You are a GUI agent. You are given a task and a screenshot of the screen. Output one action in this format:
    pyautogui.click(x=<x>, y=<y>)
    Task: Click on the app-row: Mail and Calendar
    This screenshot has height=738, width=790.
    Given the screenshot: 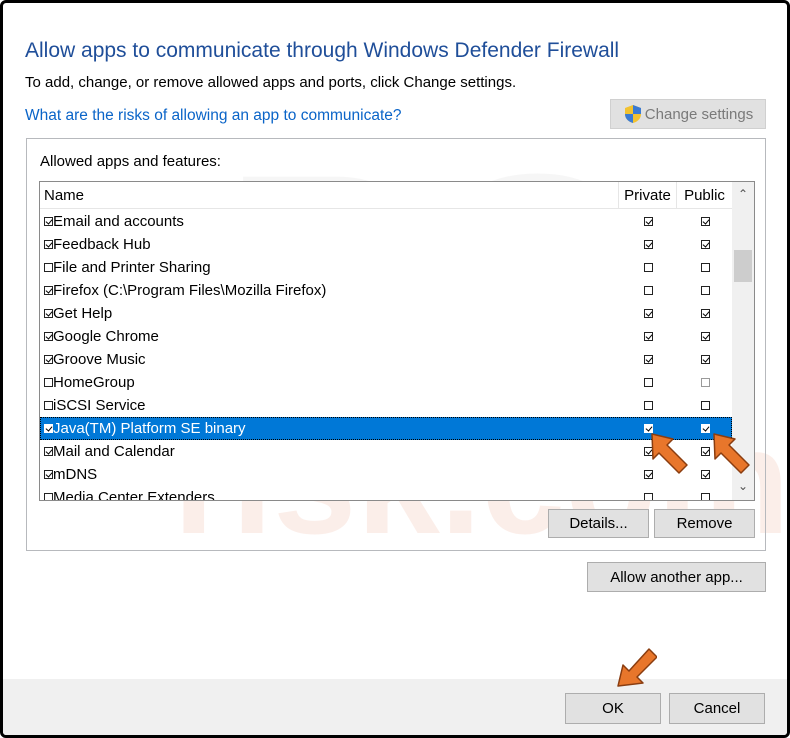 What is the action you would take?
    pyautogui.click(x=386, y=451)
    